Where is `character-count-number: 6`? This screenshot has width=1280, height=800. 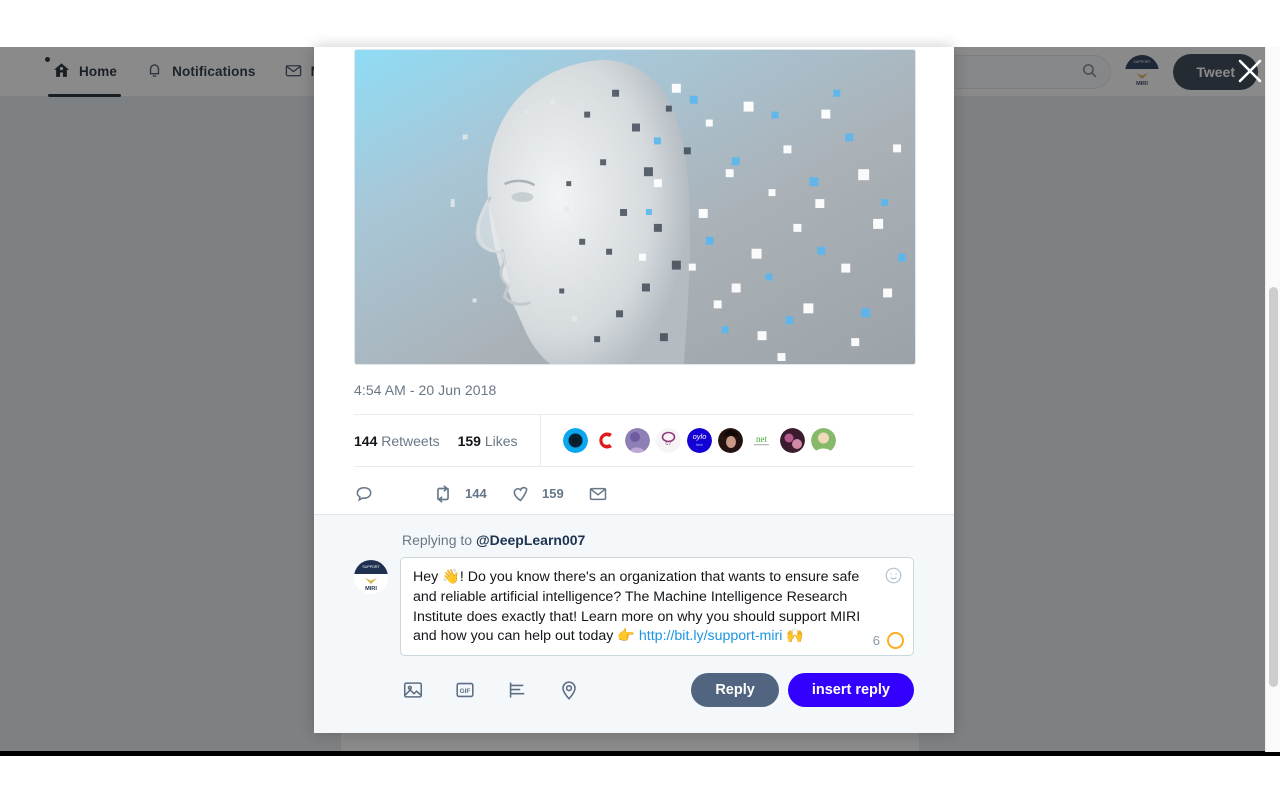 character-count-number: 6 is located at coordinates (876, 641).